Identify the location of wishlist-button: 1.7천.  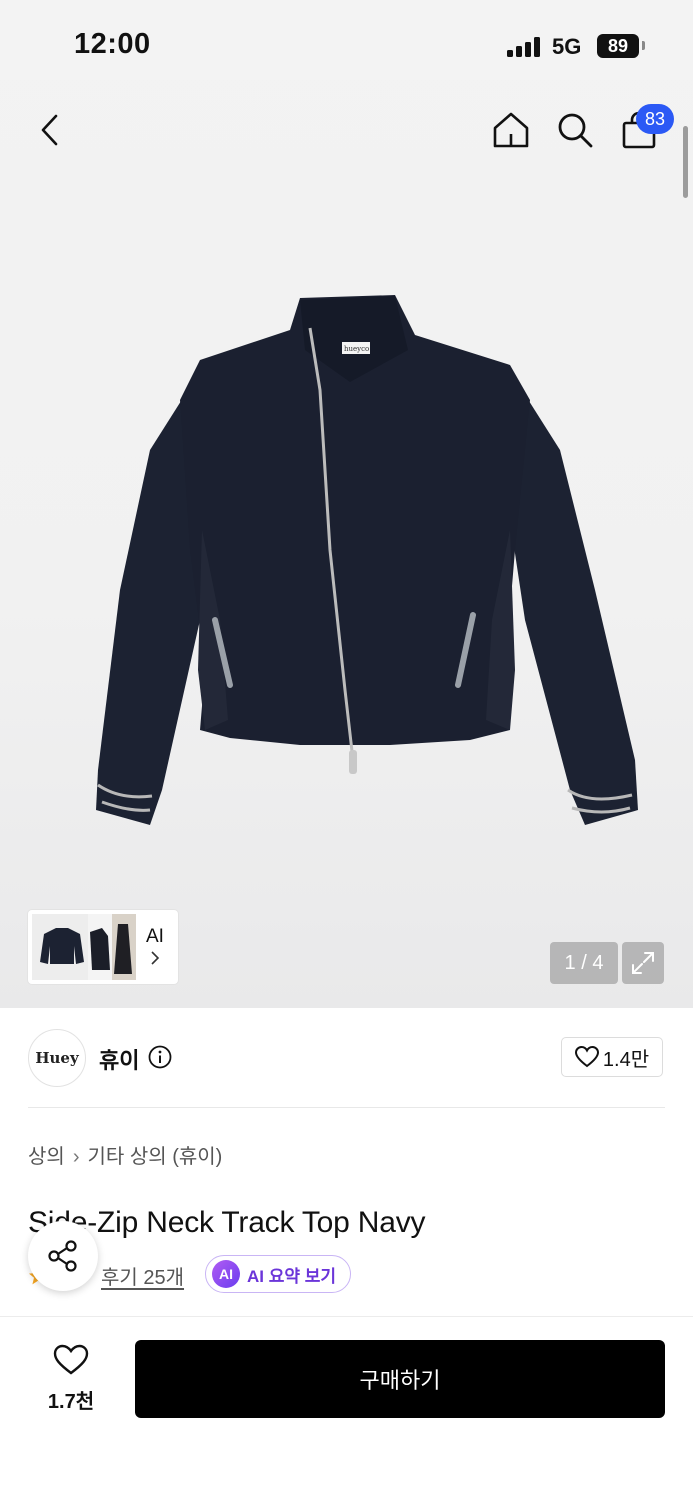
(71, 1379).